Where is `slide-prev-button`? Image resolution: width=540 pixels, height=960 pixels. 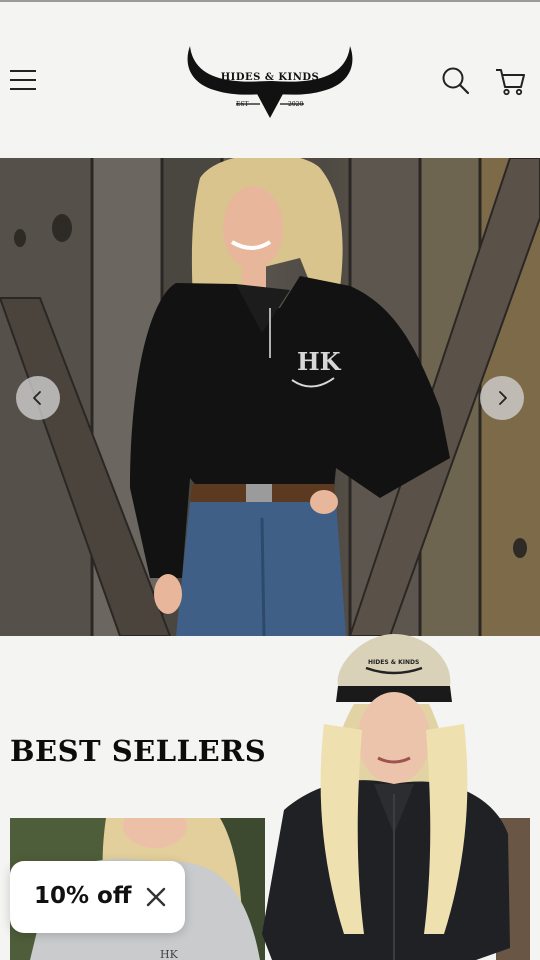 slide-prev-button is located at coordinates (38, 398).